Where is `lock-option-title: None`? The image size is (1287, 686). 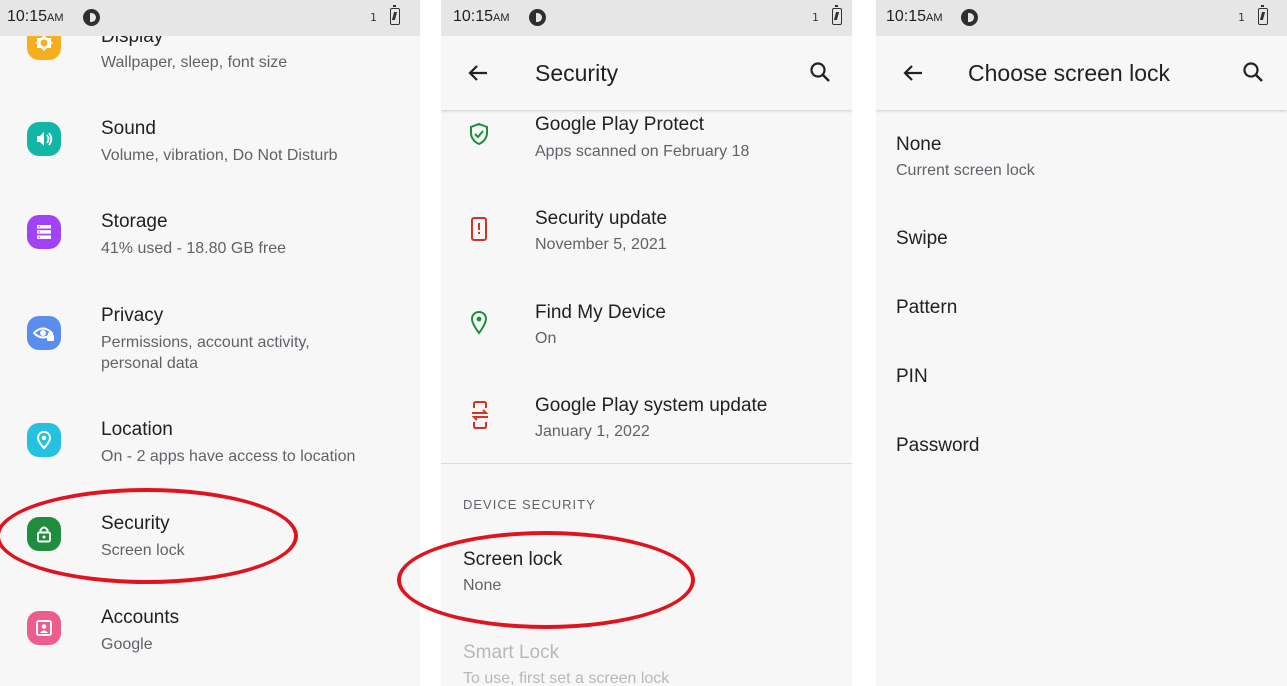 lock-option-title: None is located at coordinates (919, 144).